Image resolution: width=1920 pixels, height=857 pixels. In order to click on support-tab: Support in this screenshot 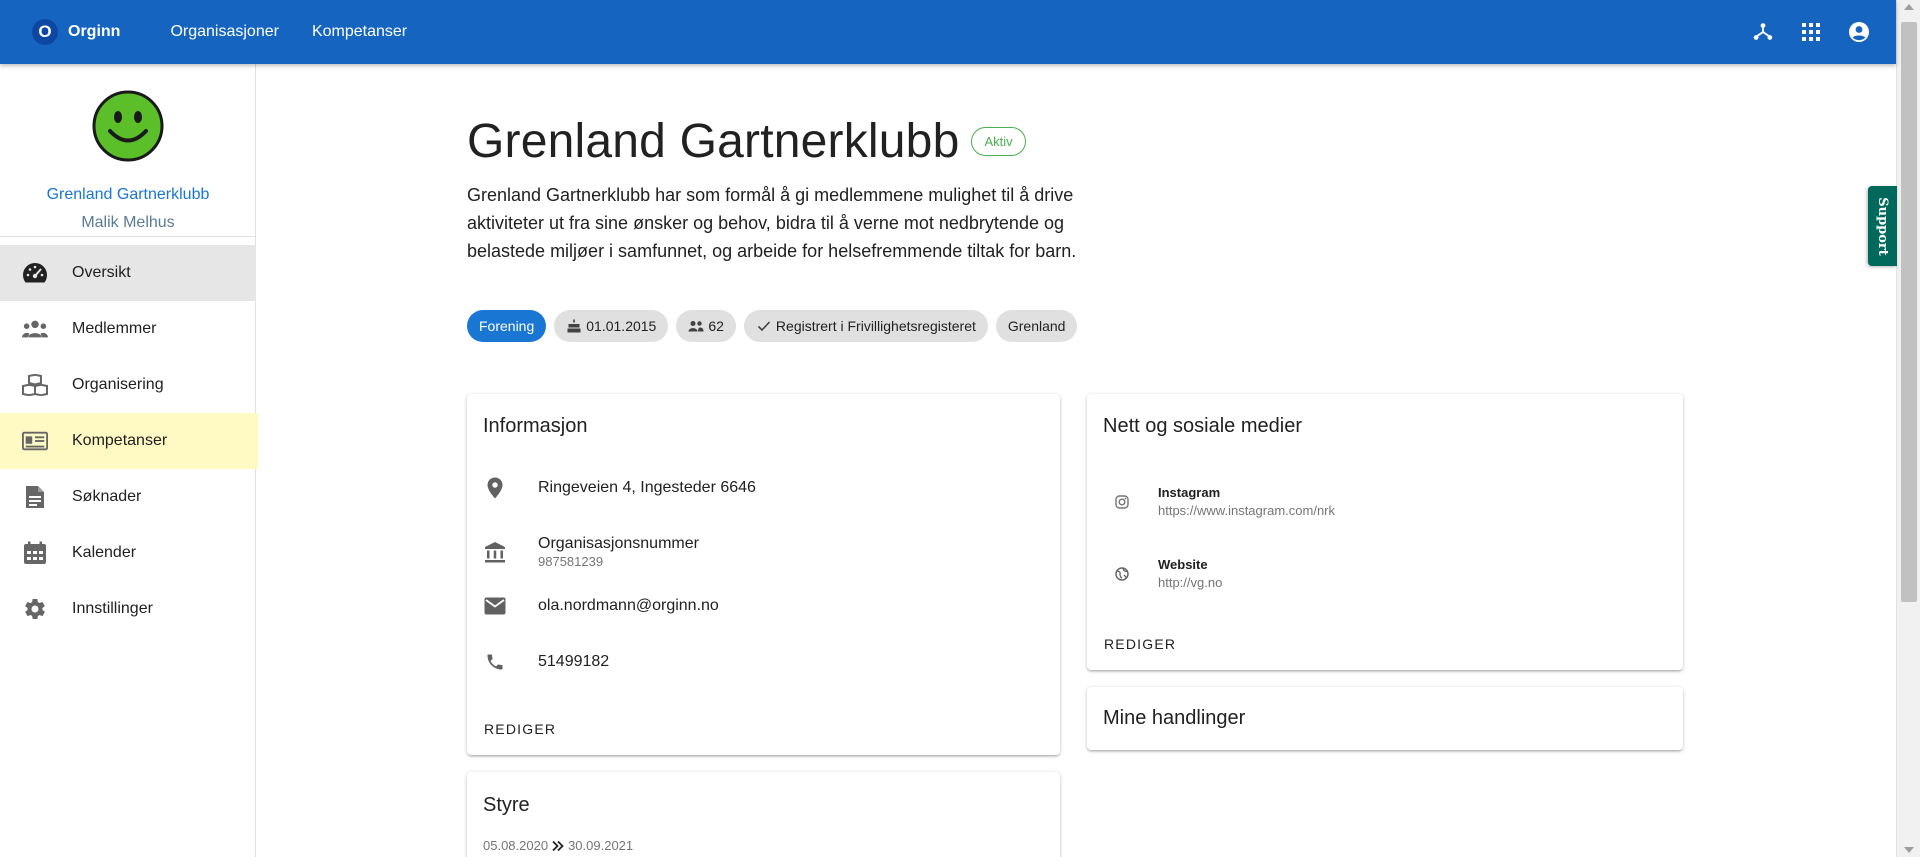, I will do `click(1882, 226)`.